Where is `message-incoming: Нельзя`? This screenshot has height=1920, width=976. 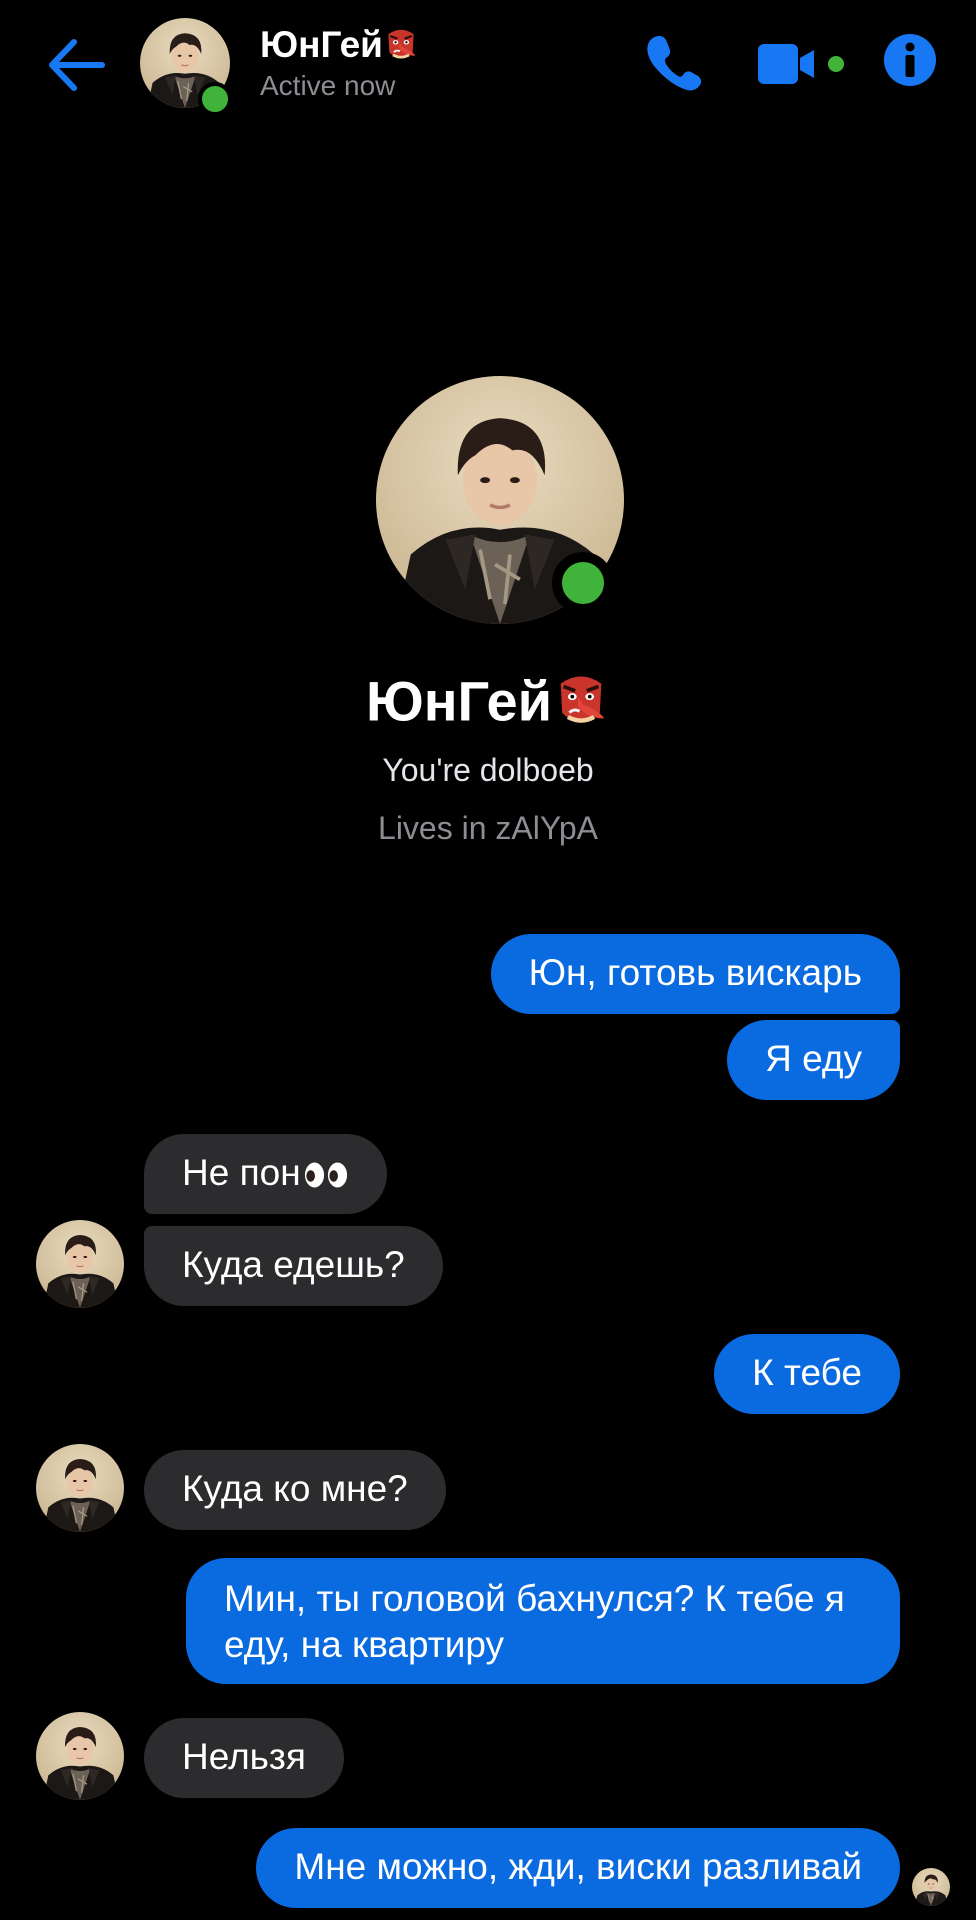 message-incoming: Нельзя is located at coordinates (244, 1758).